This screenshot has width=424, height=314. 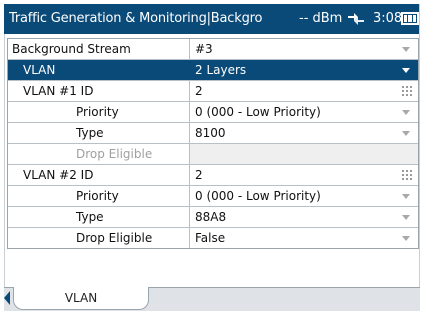 What do you see at coordinates (356, 19) in the screenshot?
I see `usb-connection-icon` at bounding box center [356, 19].